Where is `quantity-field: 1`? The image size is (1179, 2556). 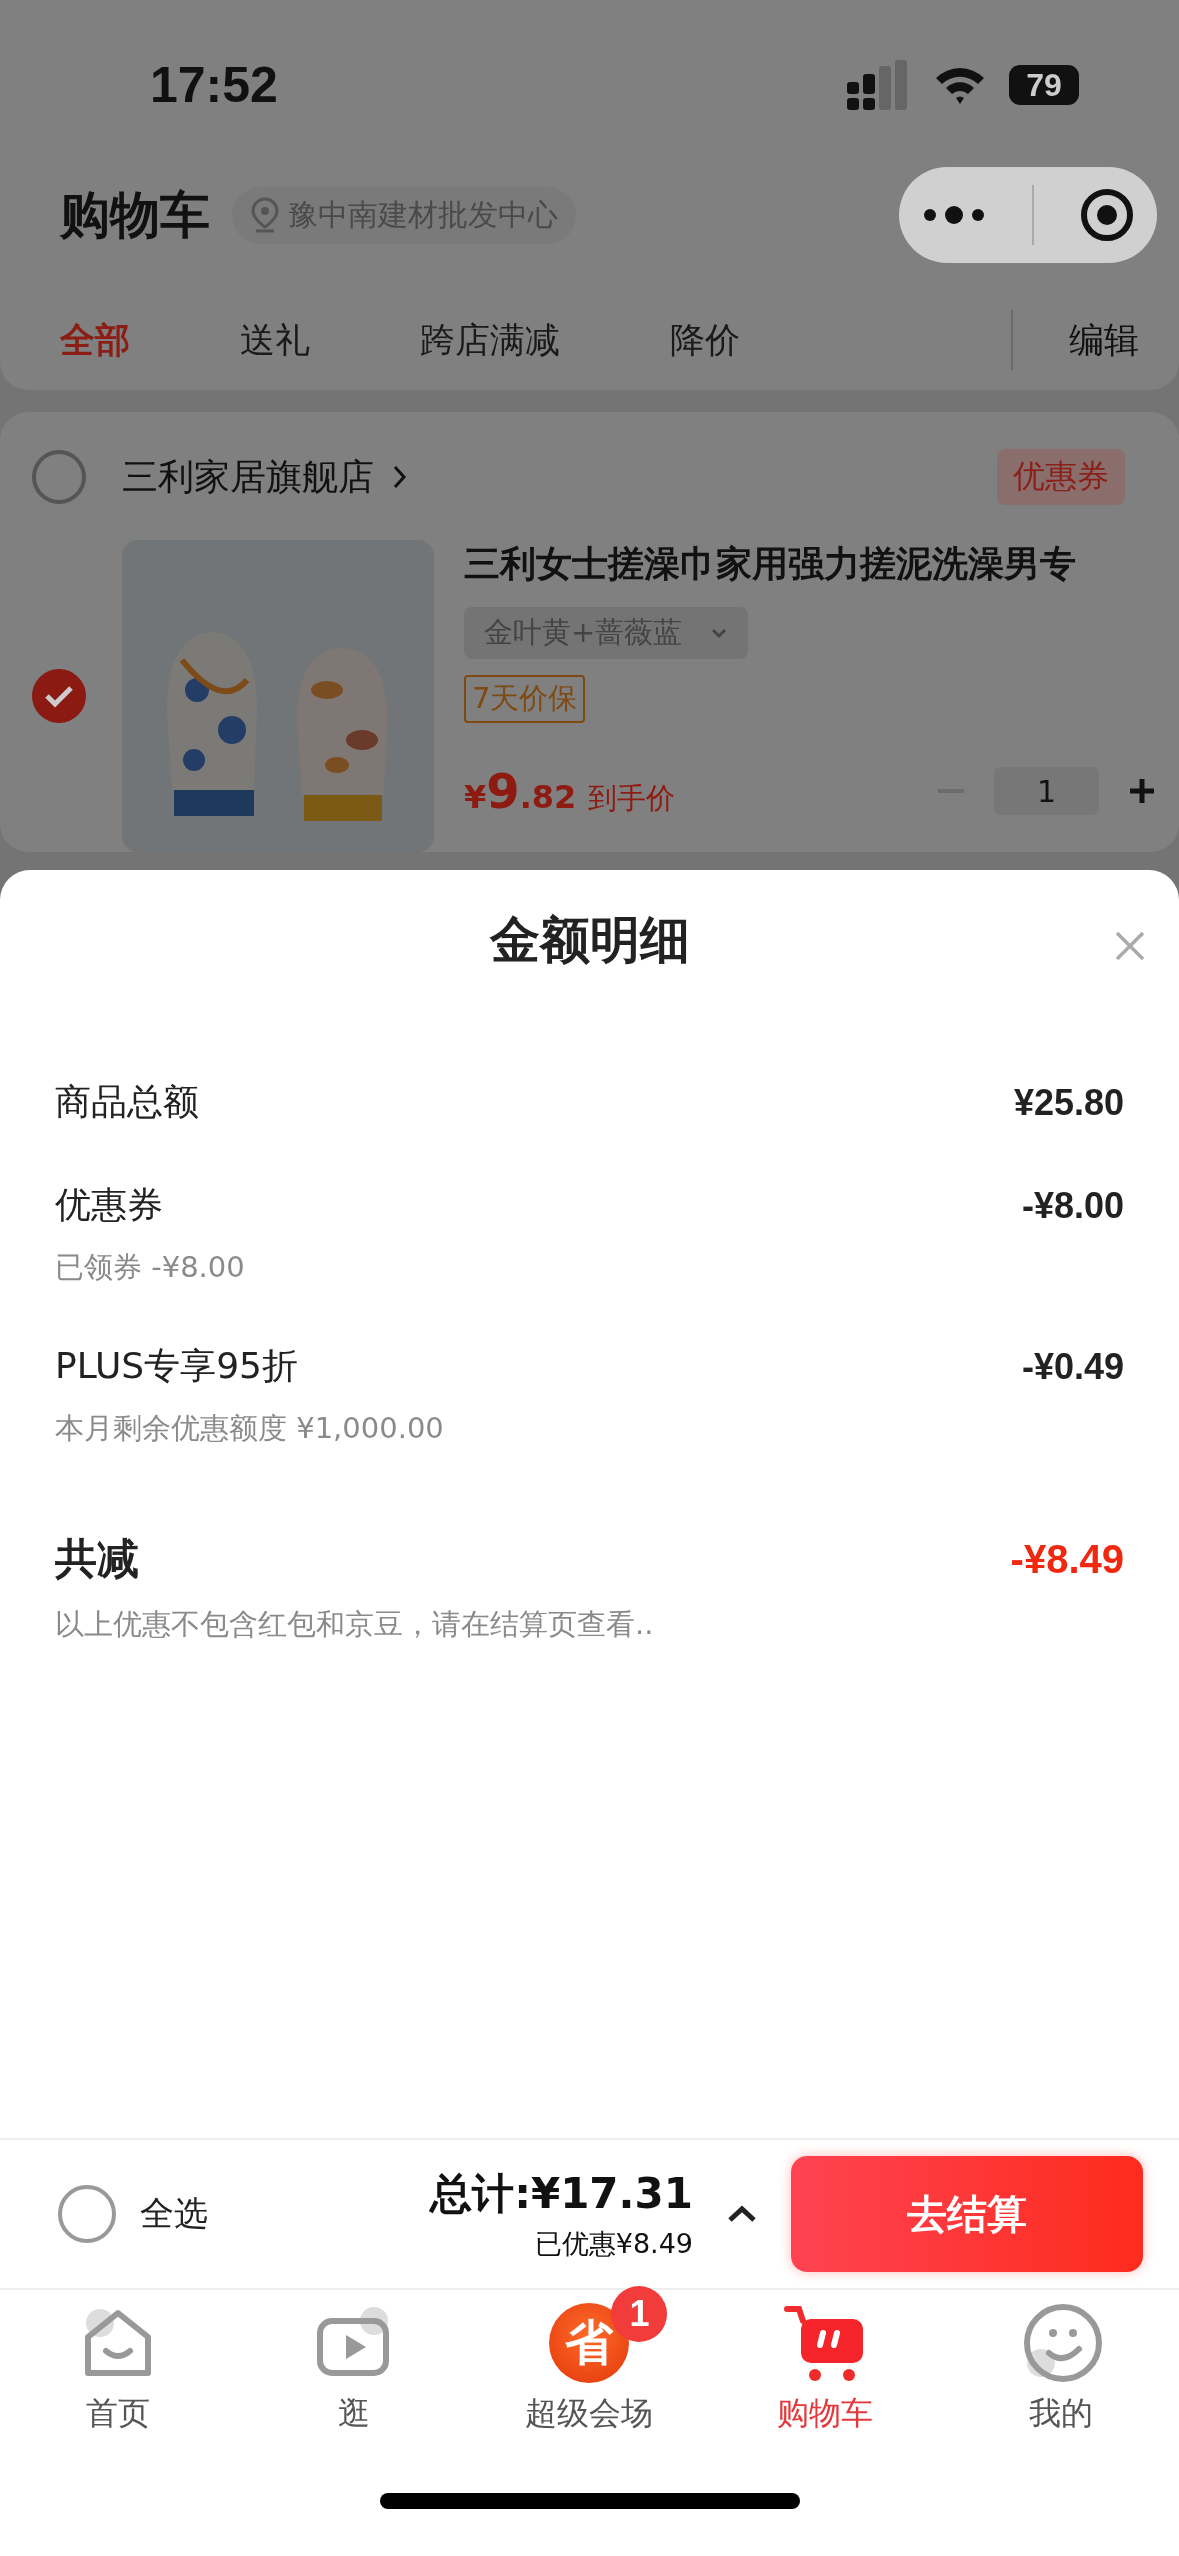 quantity-field: 1 is located at coordinates (1046, 791).